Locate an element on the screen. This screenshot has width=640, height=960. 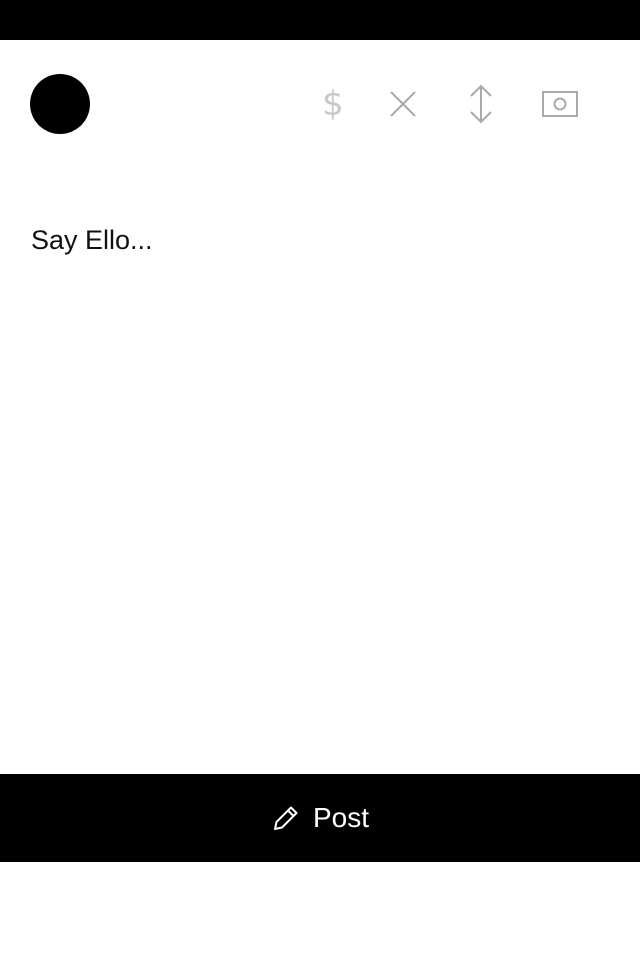
pencil-icon is located at coordinates (285, 818).